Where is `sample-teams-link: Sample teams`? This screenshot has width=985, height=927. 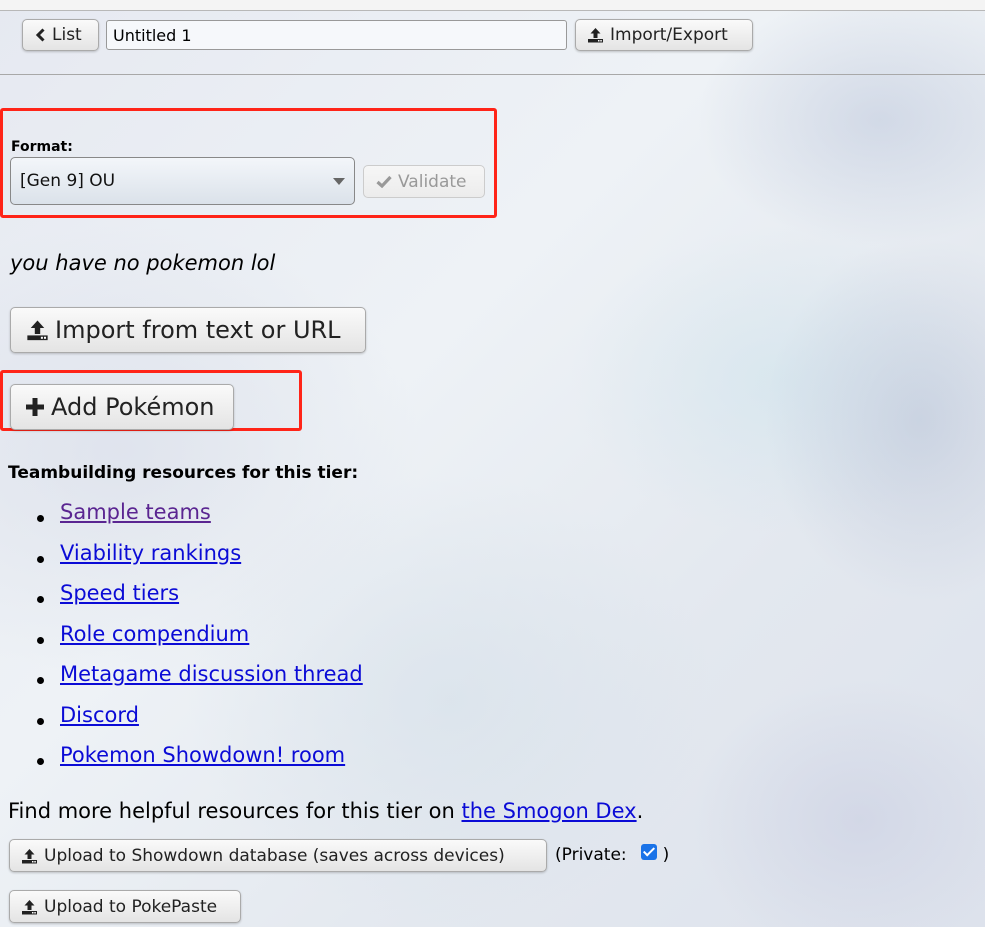 sample-teams-link: Sample teams is located at coordinates (135, 512).